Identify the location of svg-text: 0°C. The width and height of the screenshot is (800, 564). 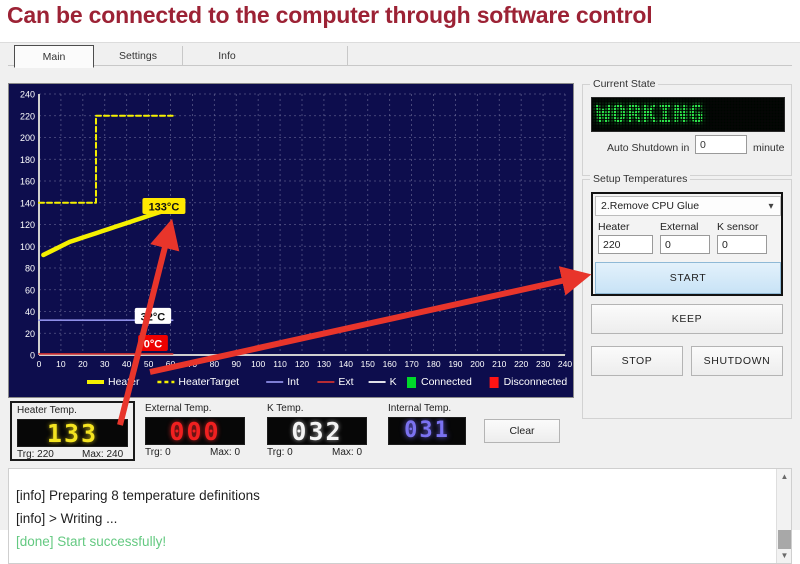
(153, 345).